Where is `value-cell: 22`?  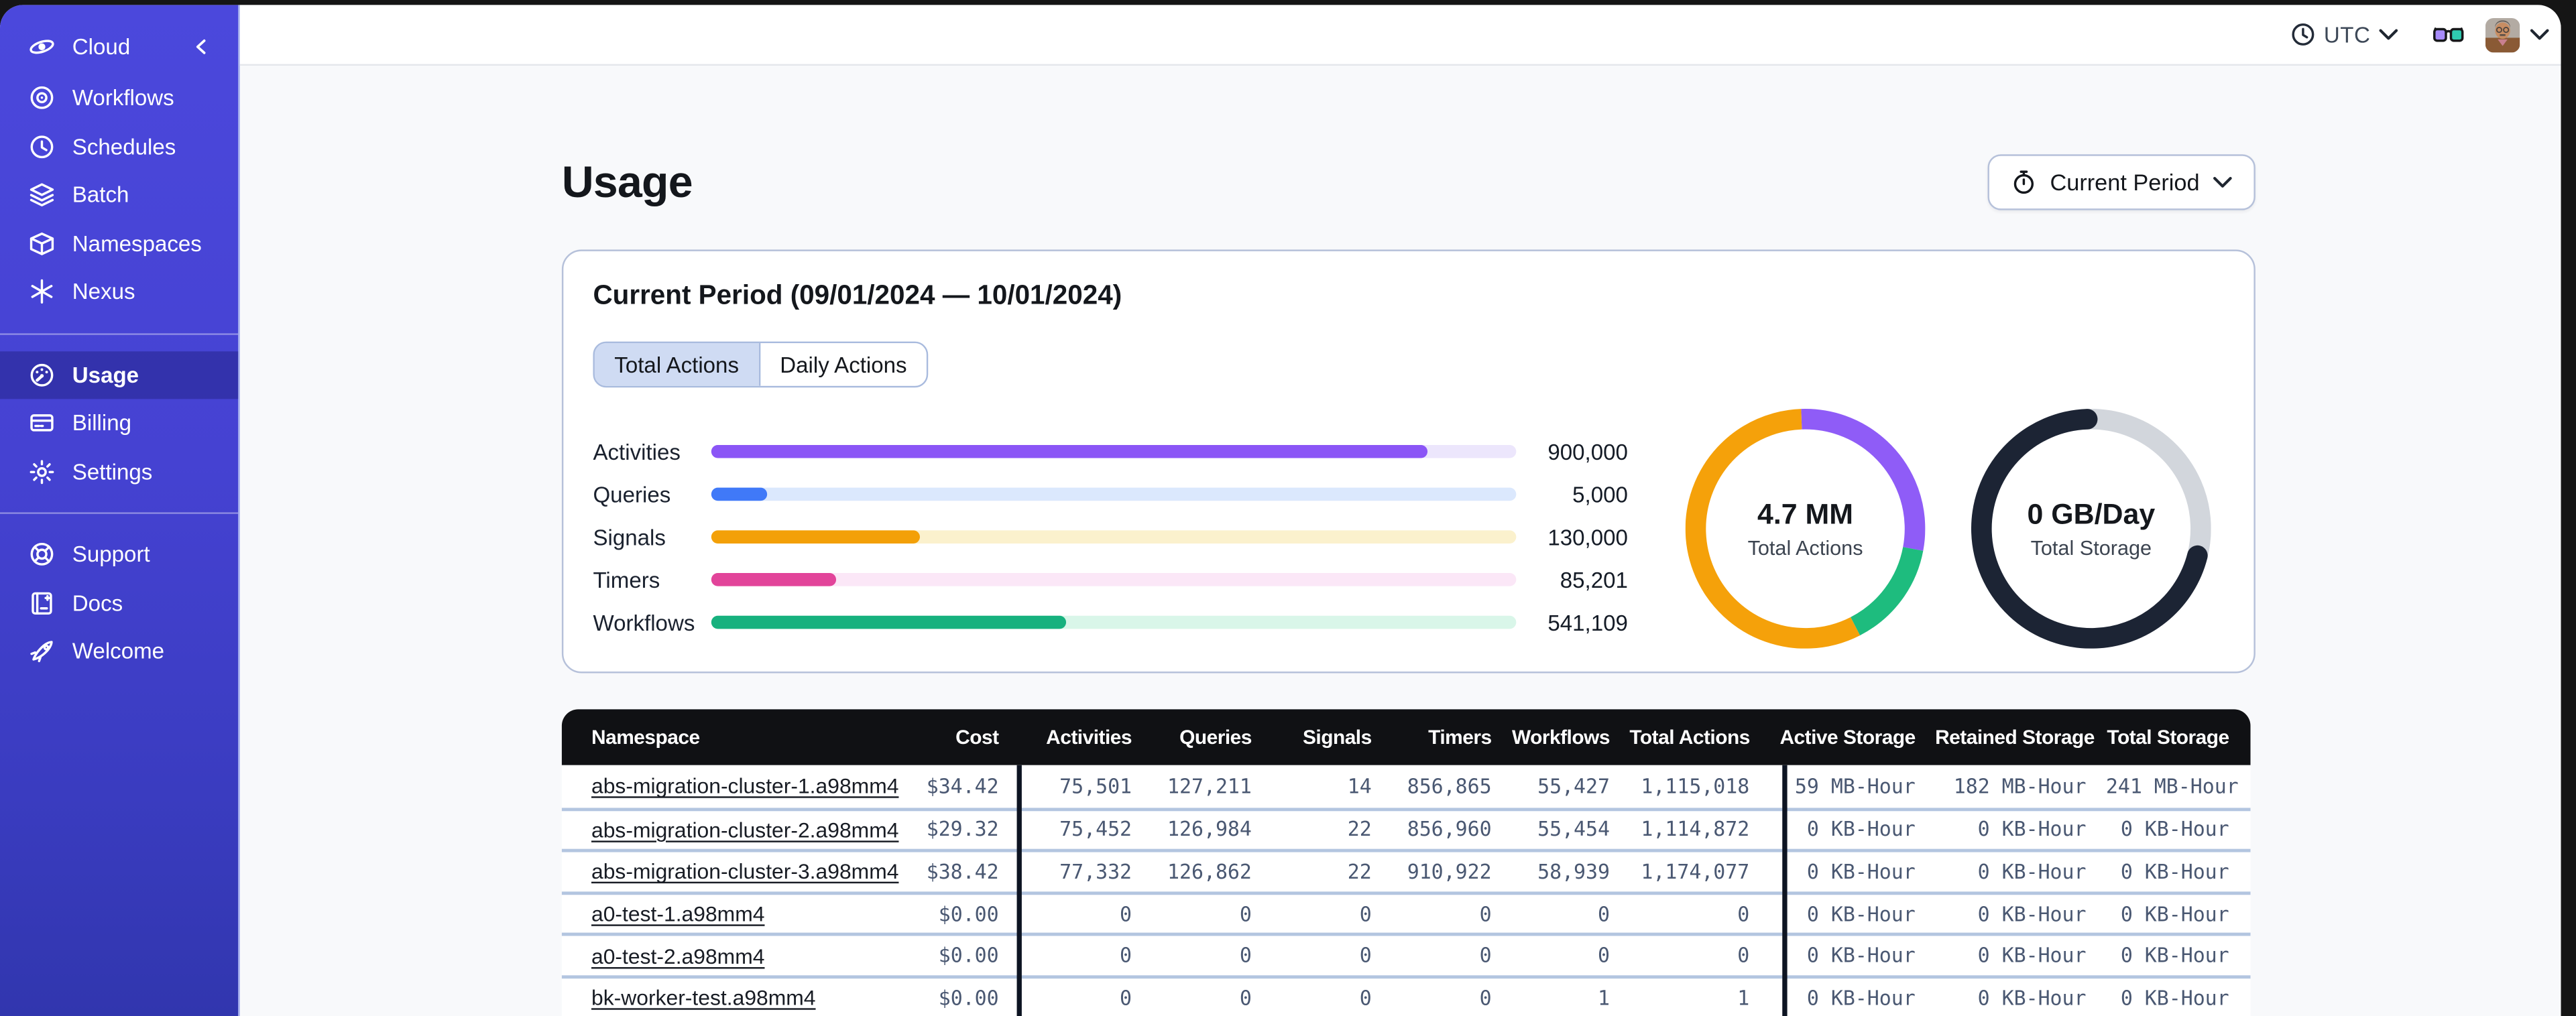
value-cell: 22 is located at coordinates (1359, 872).